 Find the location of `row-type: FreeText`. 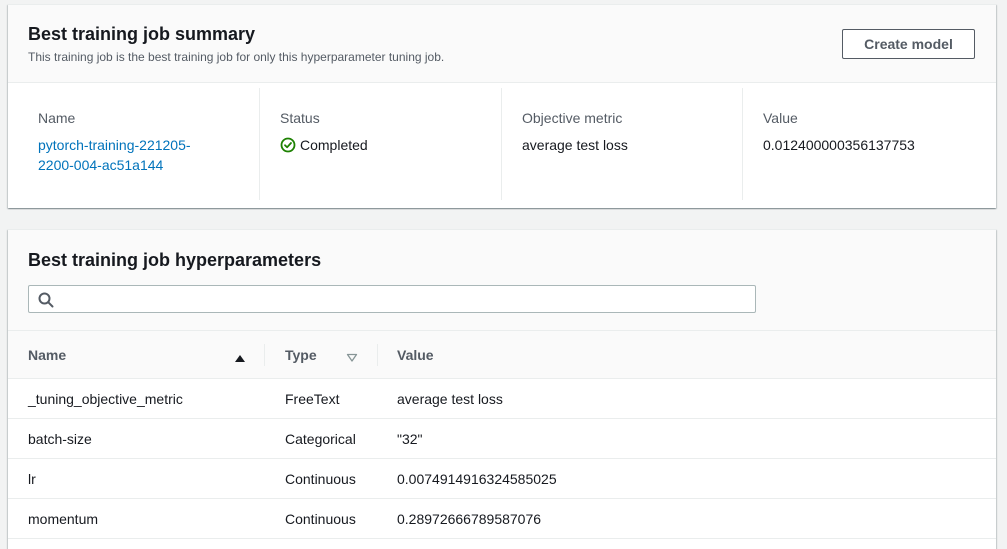

row-type: FreeText is located at coordinates (312, 399).